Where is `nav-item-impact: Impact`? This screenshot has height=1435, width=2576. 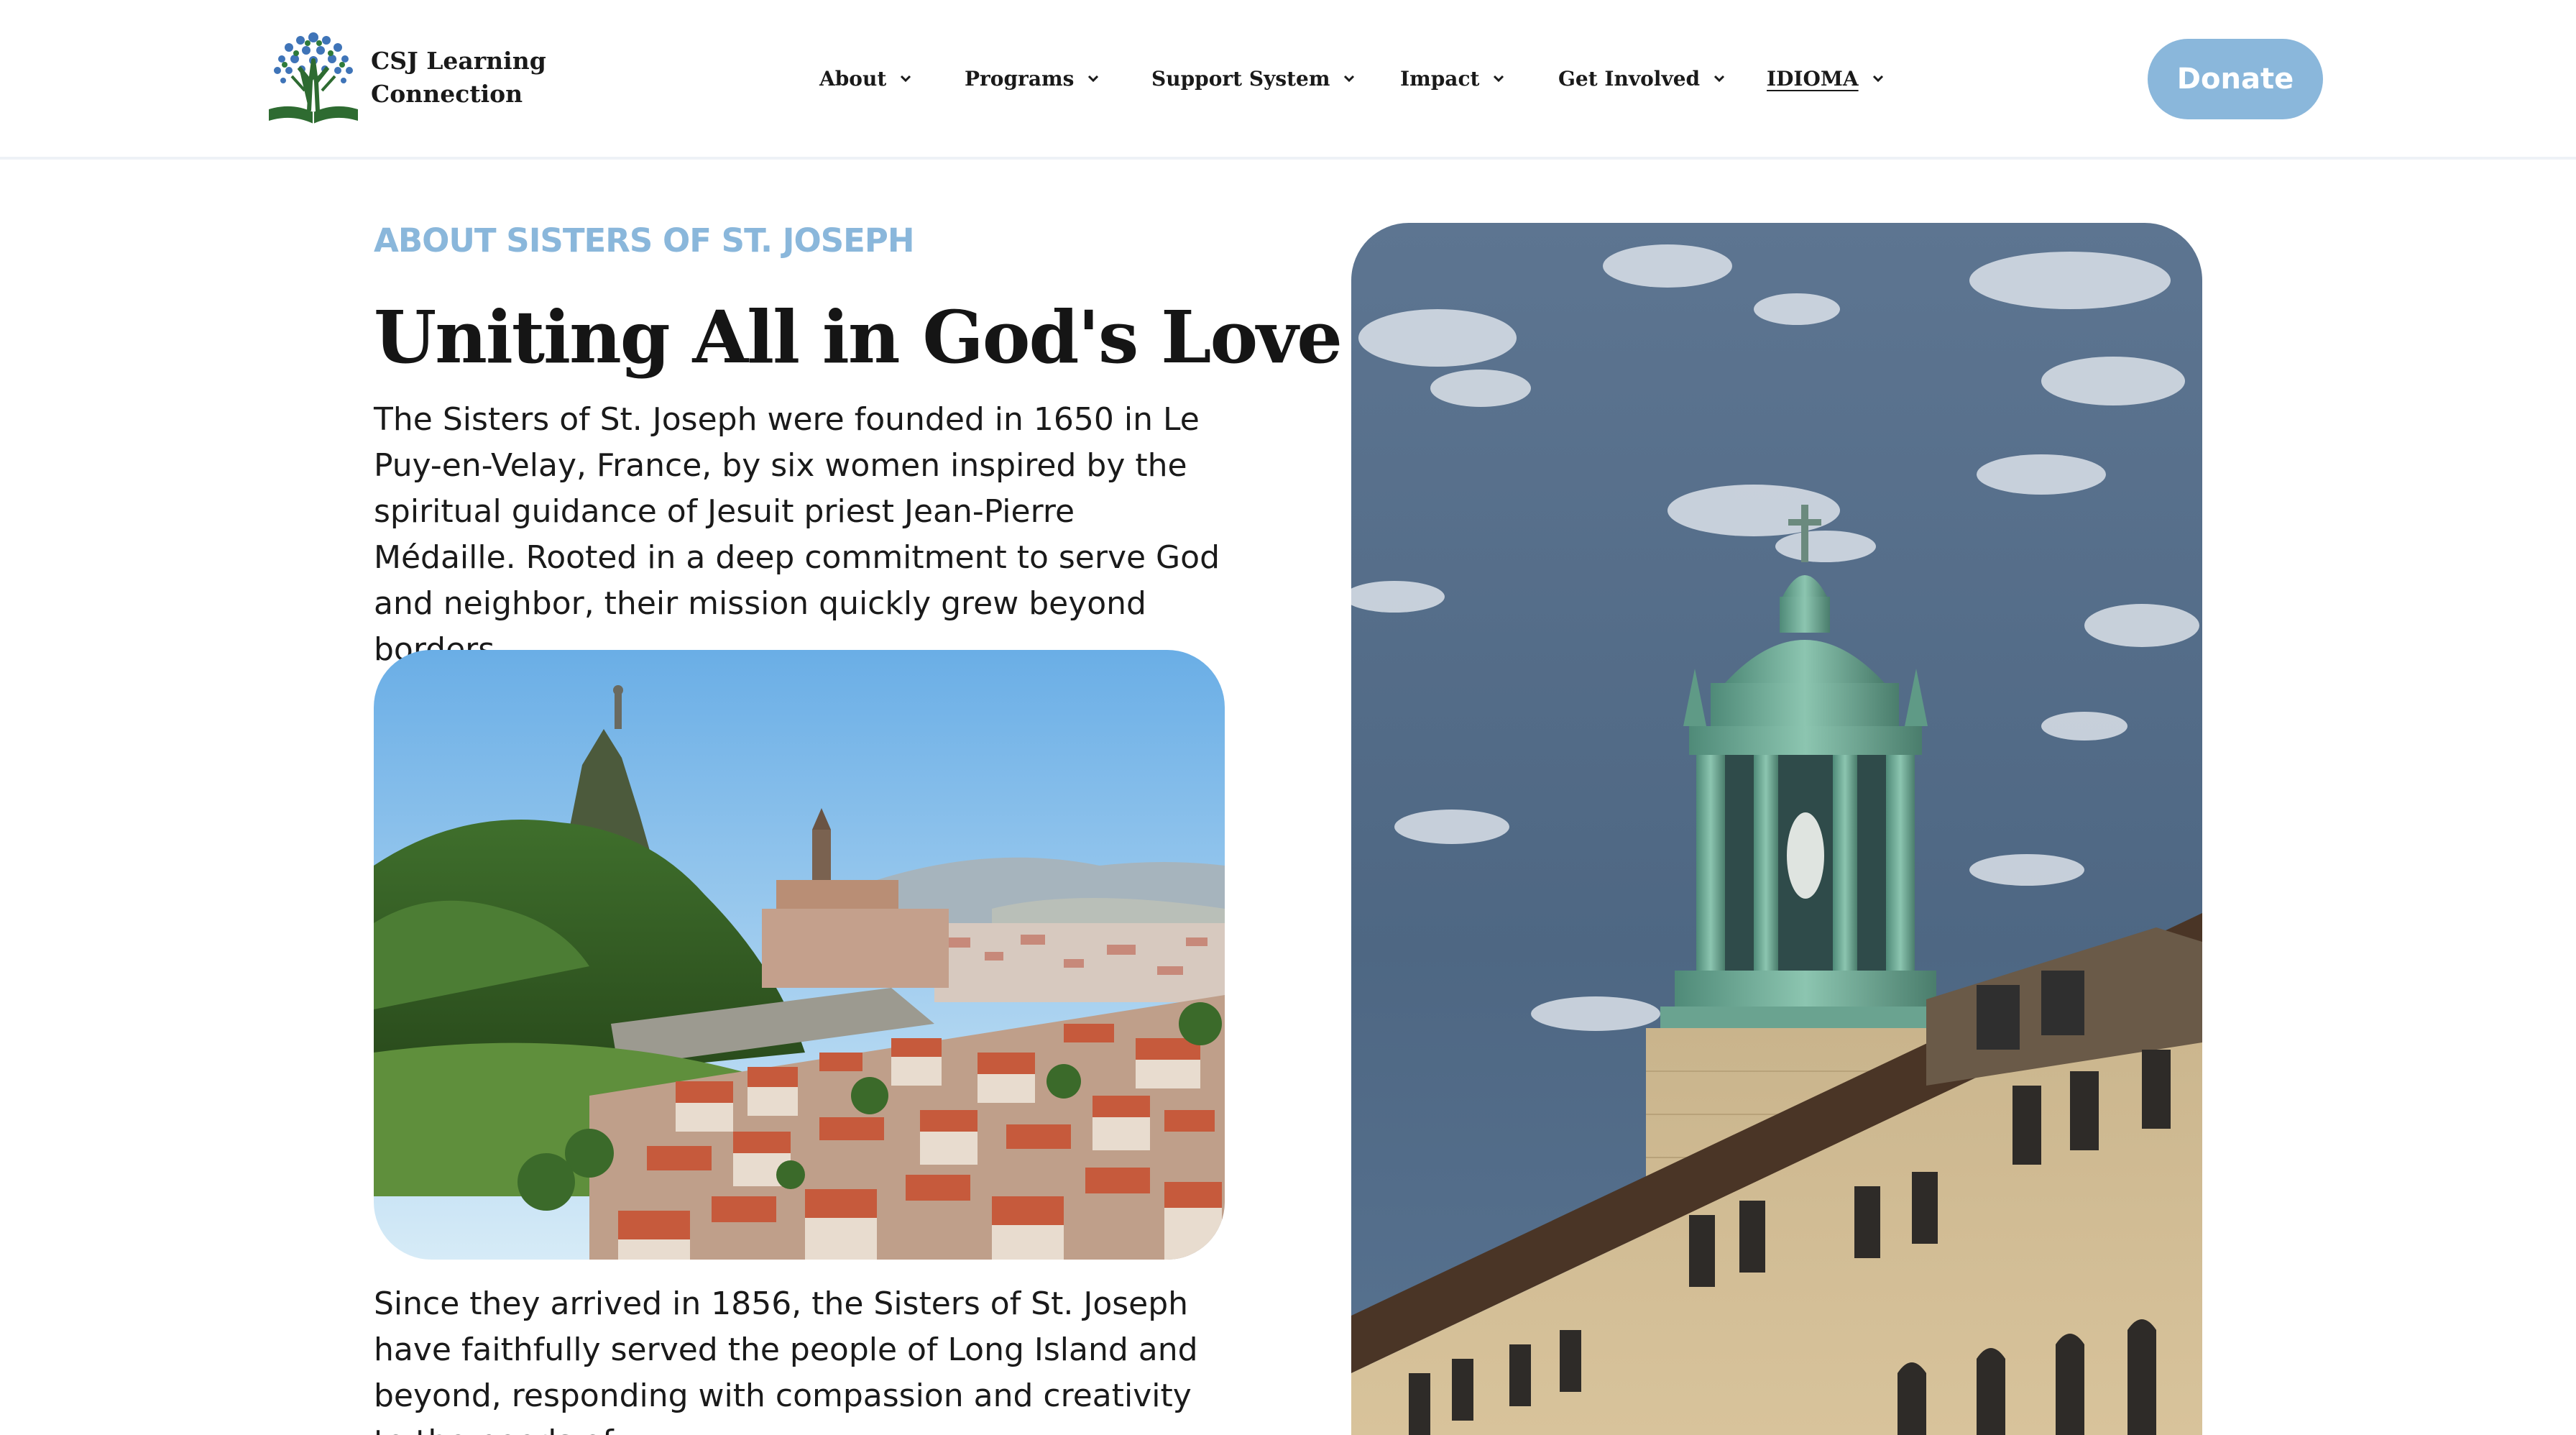 nav-item-impact: Impact is located at coordinates (1453, 78).